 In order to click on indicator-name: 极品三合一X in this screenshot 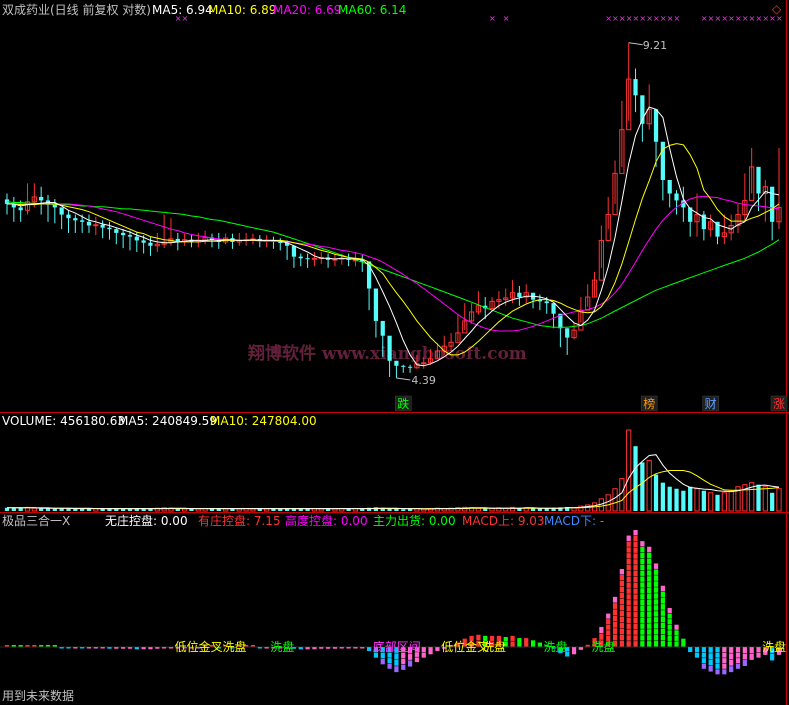, I will do `click(36, 520)`.